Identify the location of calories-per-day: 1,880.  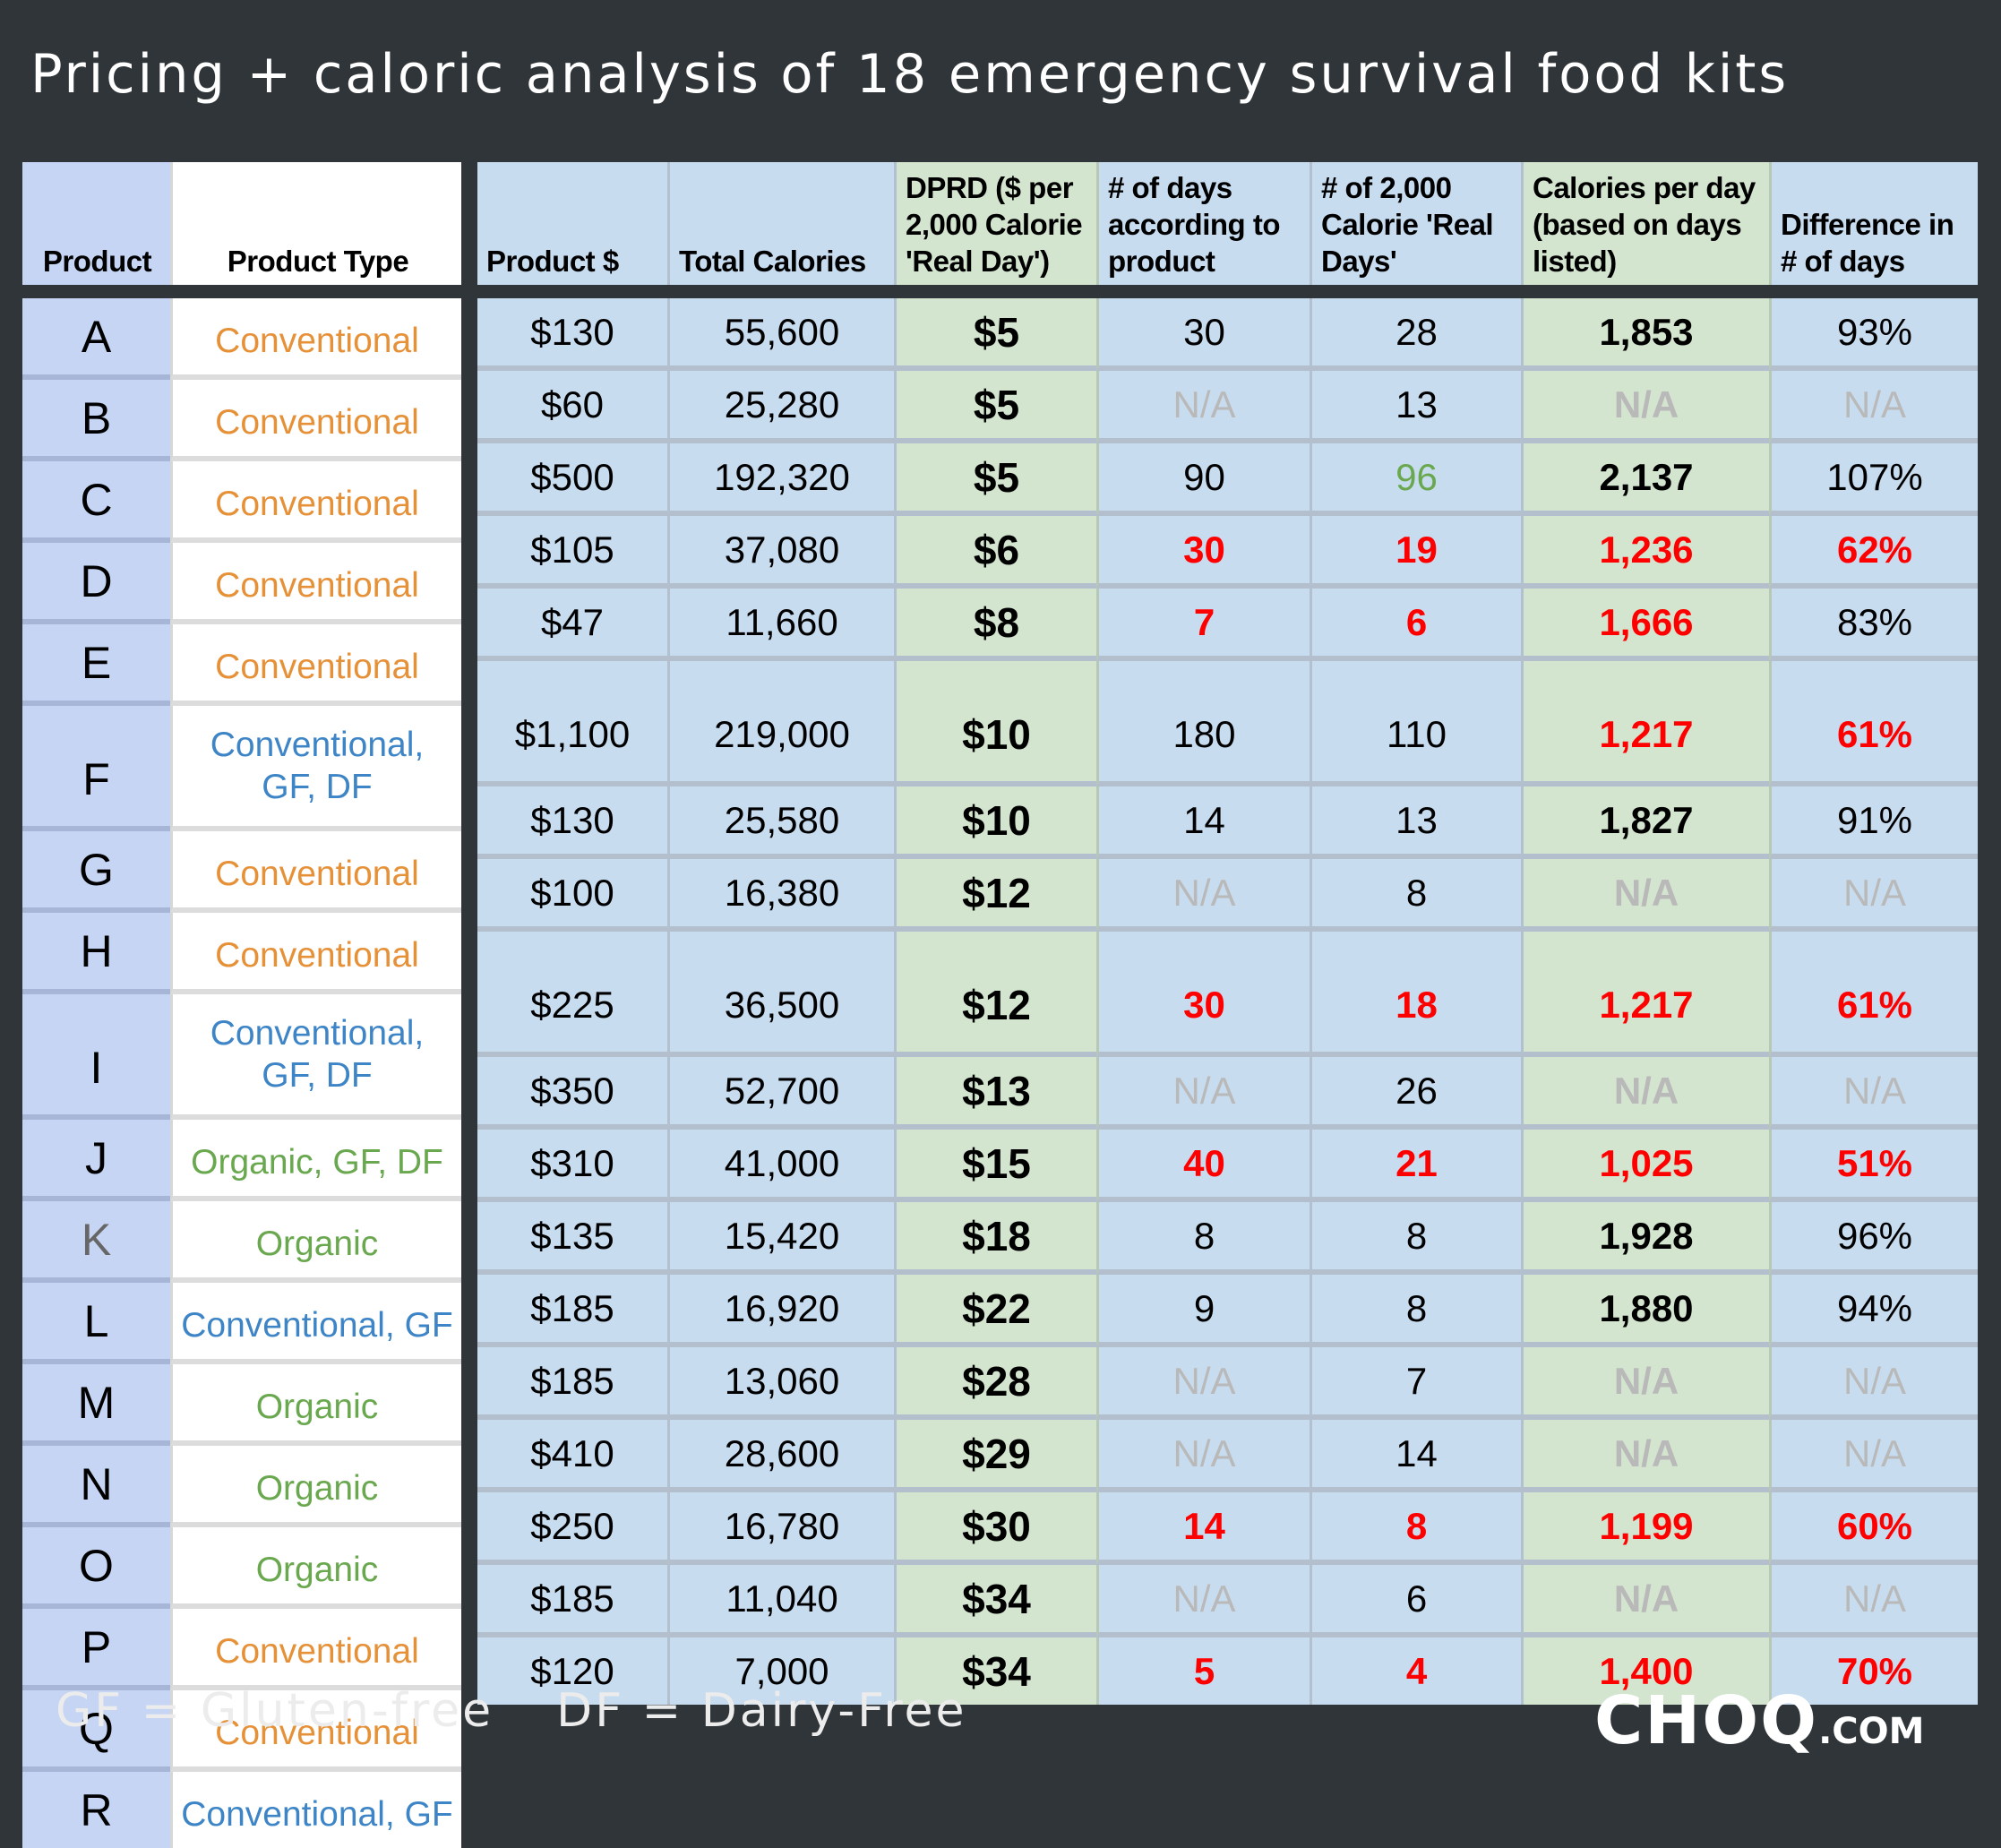
(1645, 1311).